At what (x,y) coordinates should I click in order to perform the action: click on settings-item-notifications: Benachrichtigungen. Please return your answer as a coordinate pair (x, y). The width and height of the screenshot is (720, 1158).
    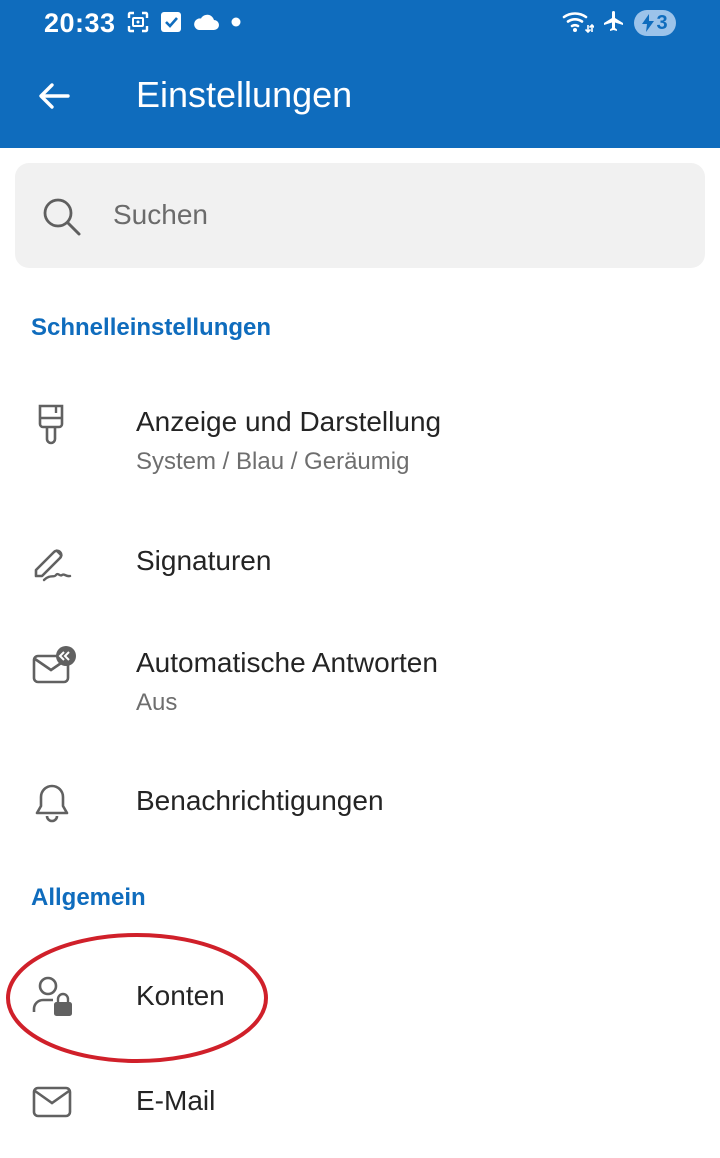
    Looking at the image, I should click on (360, 802).